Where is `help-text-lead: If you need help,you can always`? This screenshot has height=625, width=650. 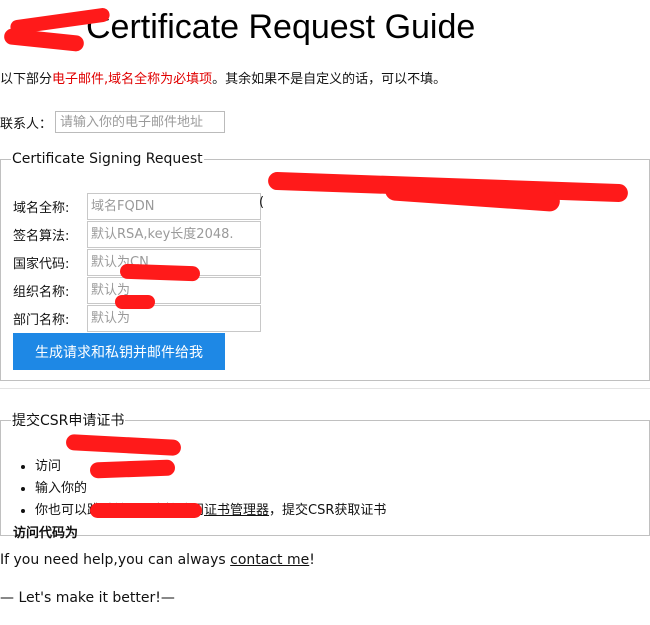
help-text-lead: If you need help,you can always is located at coordinates (115, 560).